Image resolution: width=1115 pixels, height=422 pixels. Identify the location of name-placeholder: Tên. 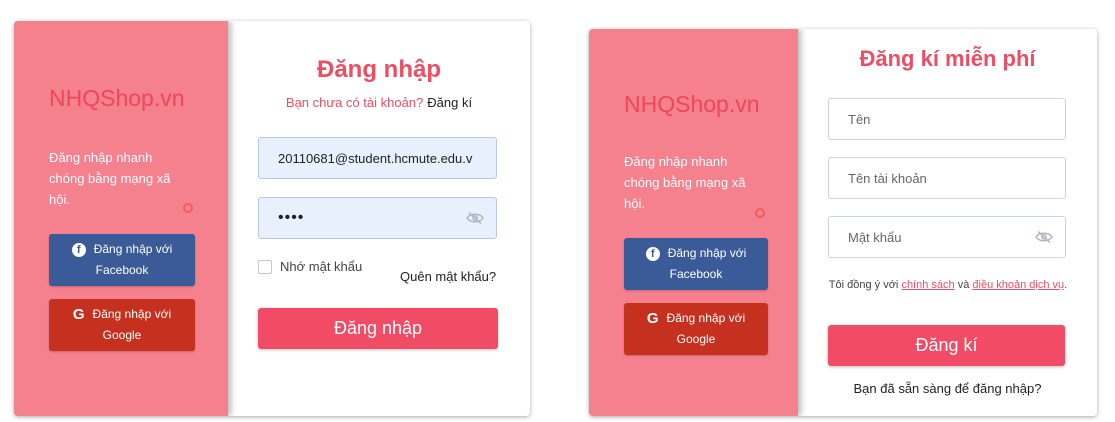
(859, 119).